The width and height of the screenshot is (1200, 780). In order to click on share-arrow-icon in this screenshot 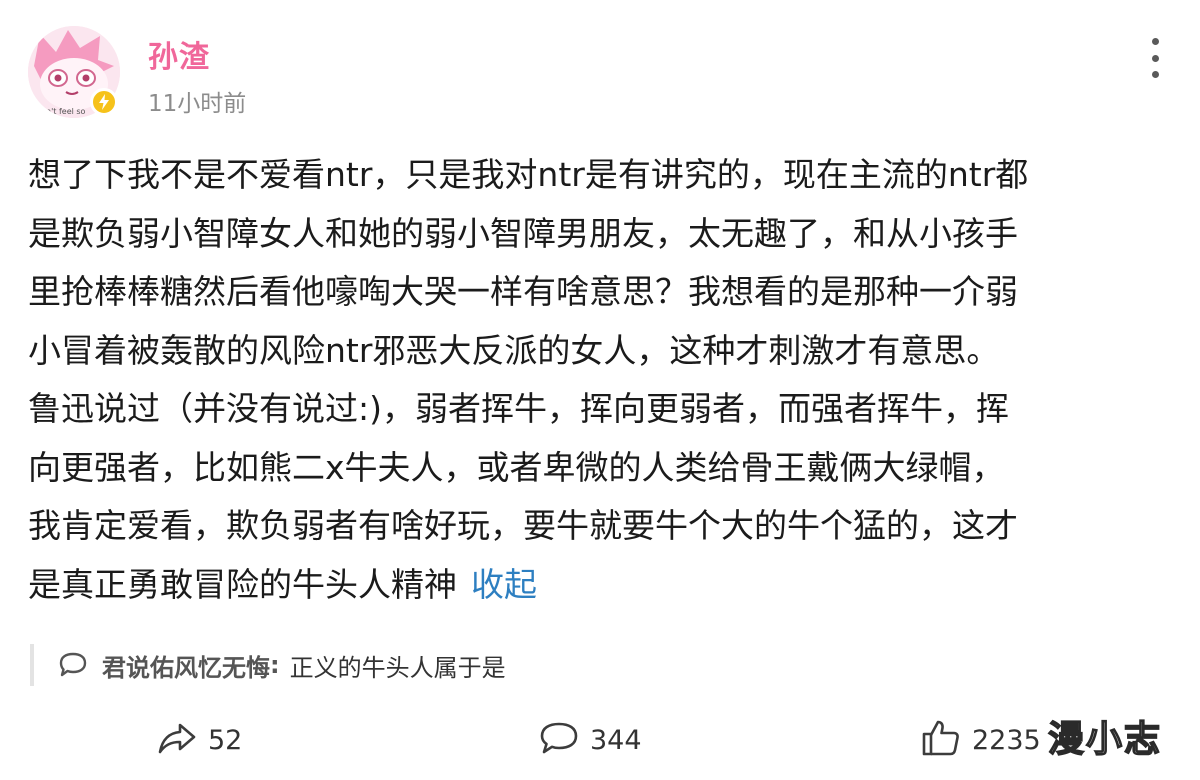, I will do `click(177, 740)`.